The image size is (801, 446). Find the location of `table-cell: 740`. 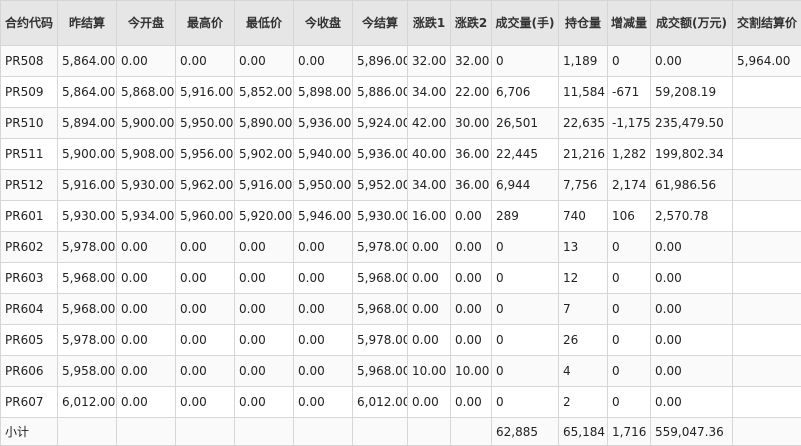

table-cell: 740 is located at coordinates (583, 216).